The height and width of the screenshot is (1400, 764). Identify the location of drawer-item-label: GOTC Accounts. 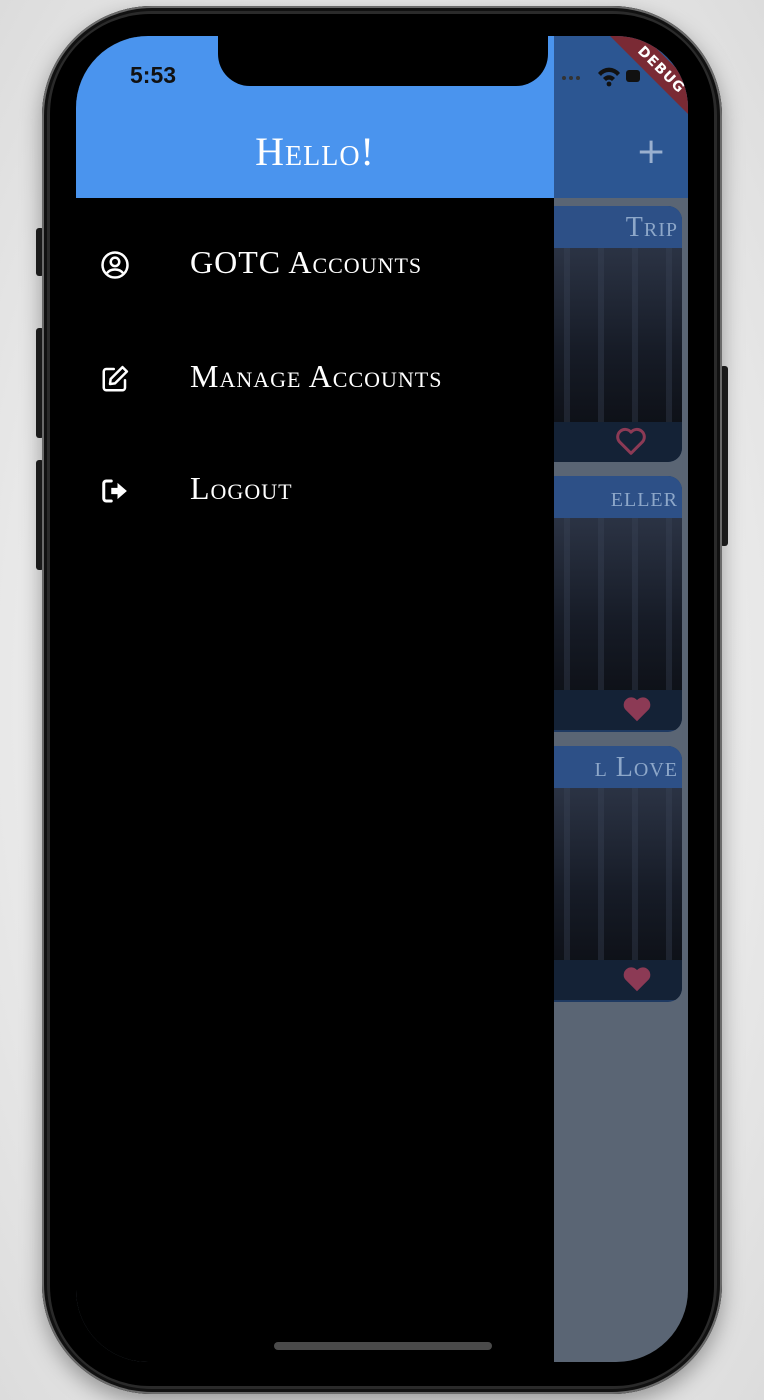
(306, 262).